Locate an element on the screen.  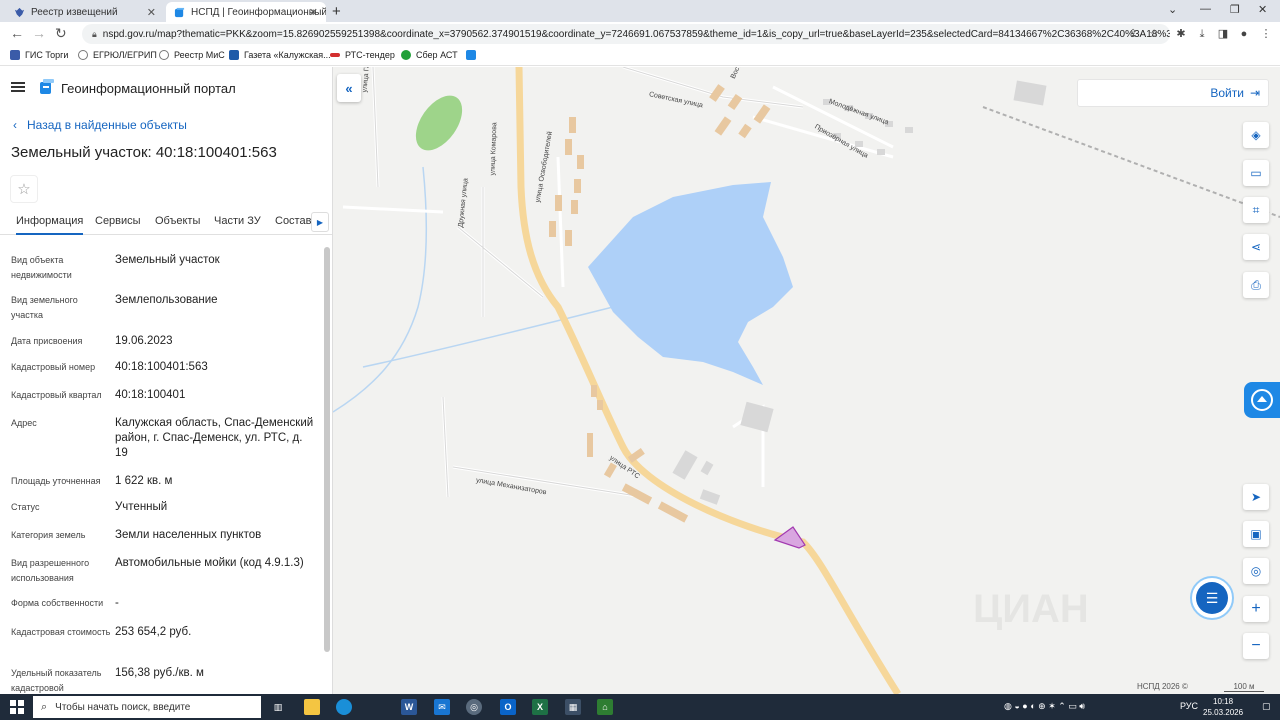
selected-parcel is located at coordinates (789, 537).